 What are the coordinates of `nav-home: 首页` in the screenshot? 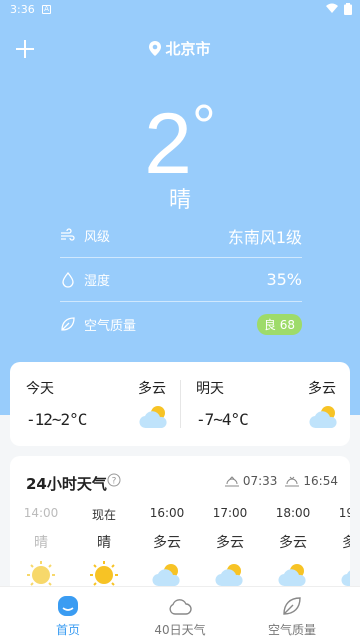 It's located at (68, 613).